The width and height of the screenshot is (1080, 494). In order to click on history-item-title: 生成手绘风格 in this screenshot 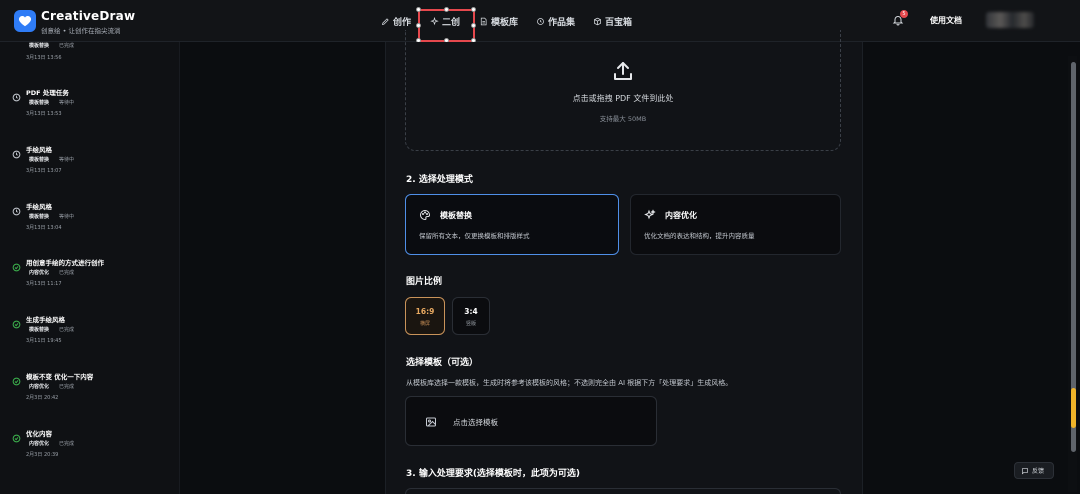, I will do `click(45, 320)`.